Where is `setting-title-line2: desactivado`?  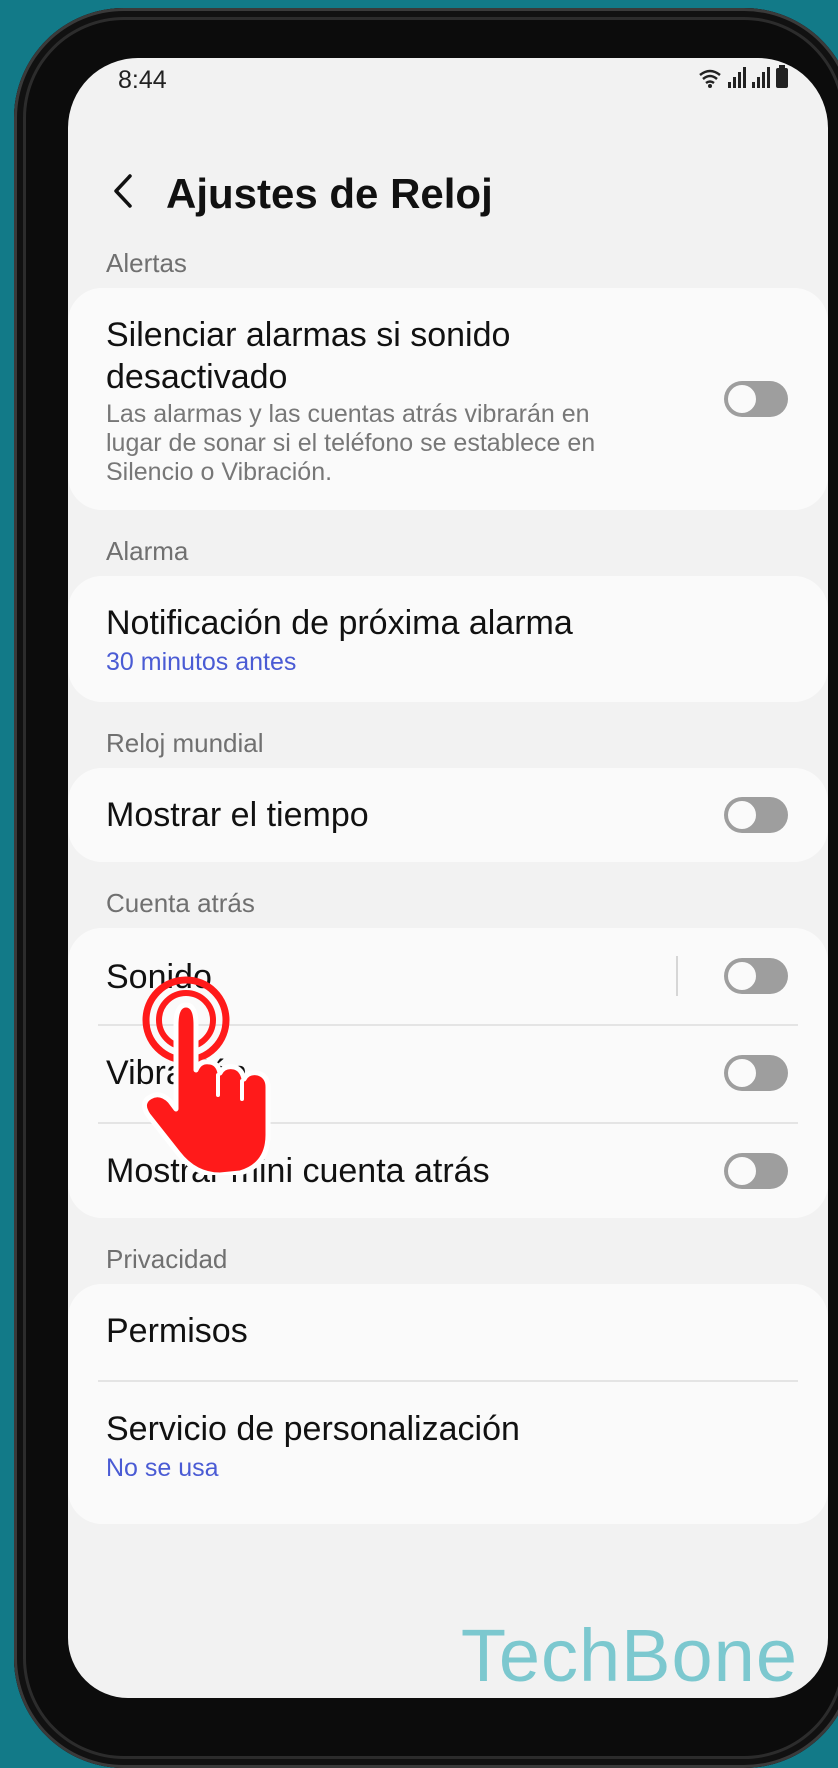
setting-title-line2: desactivado is located at coordinates (197, 377).